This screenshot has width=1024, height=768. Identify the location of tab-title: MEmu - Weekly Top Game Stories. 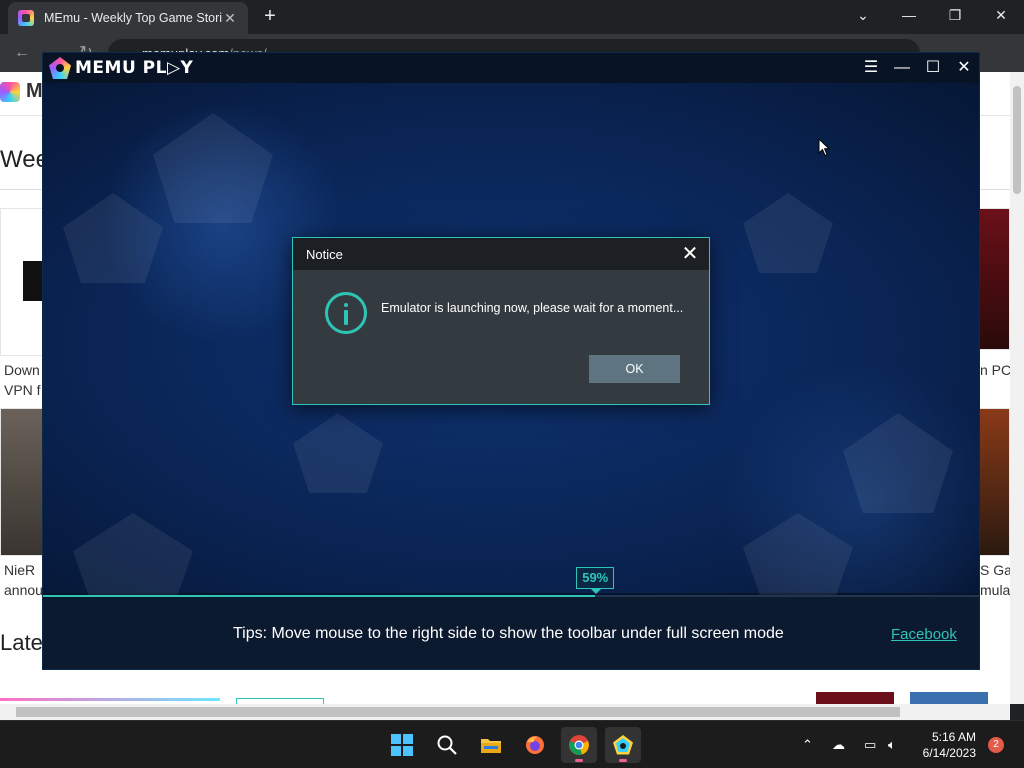
(133, 18).